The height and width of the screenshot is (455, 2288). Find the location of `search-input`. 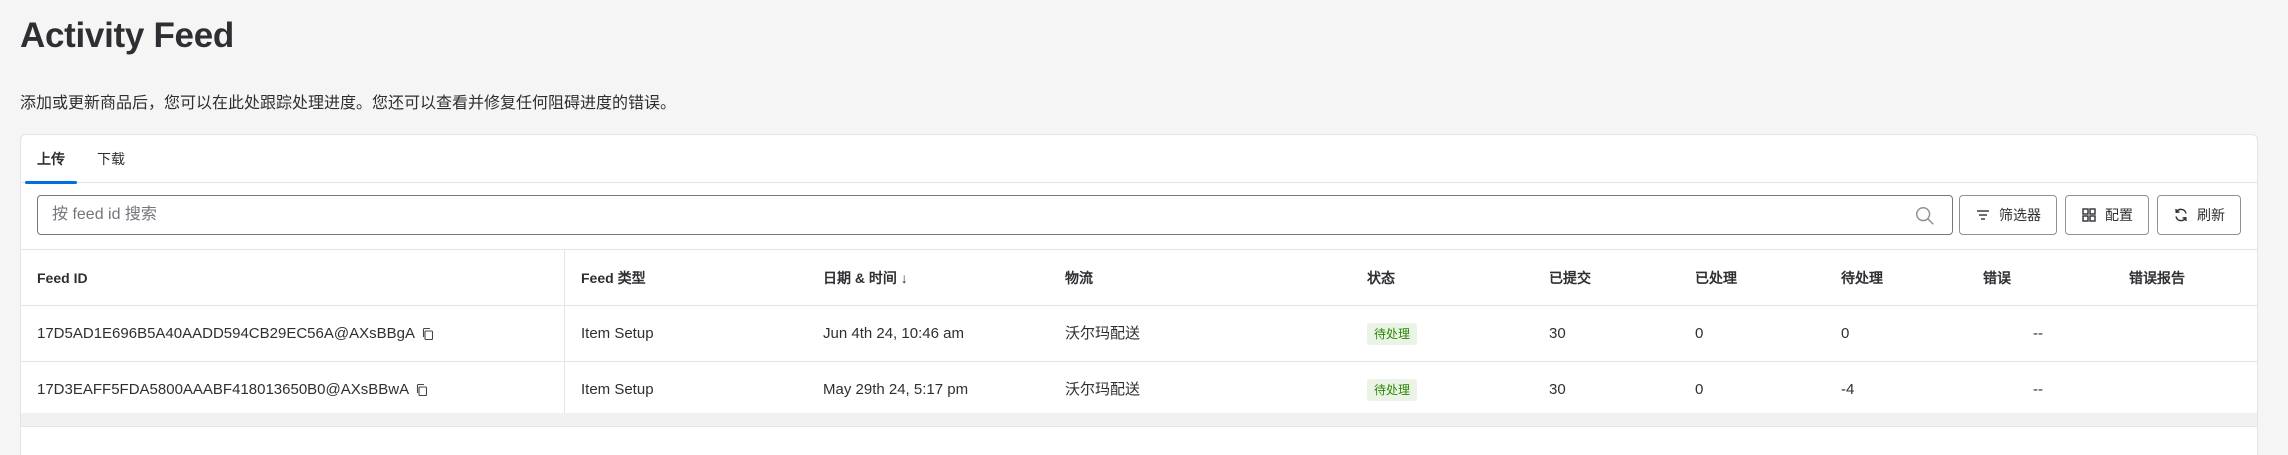

search-input is located at coordinates (968, 215).